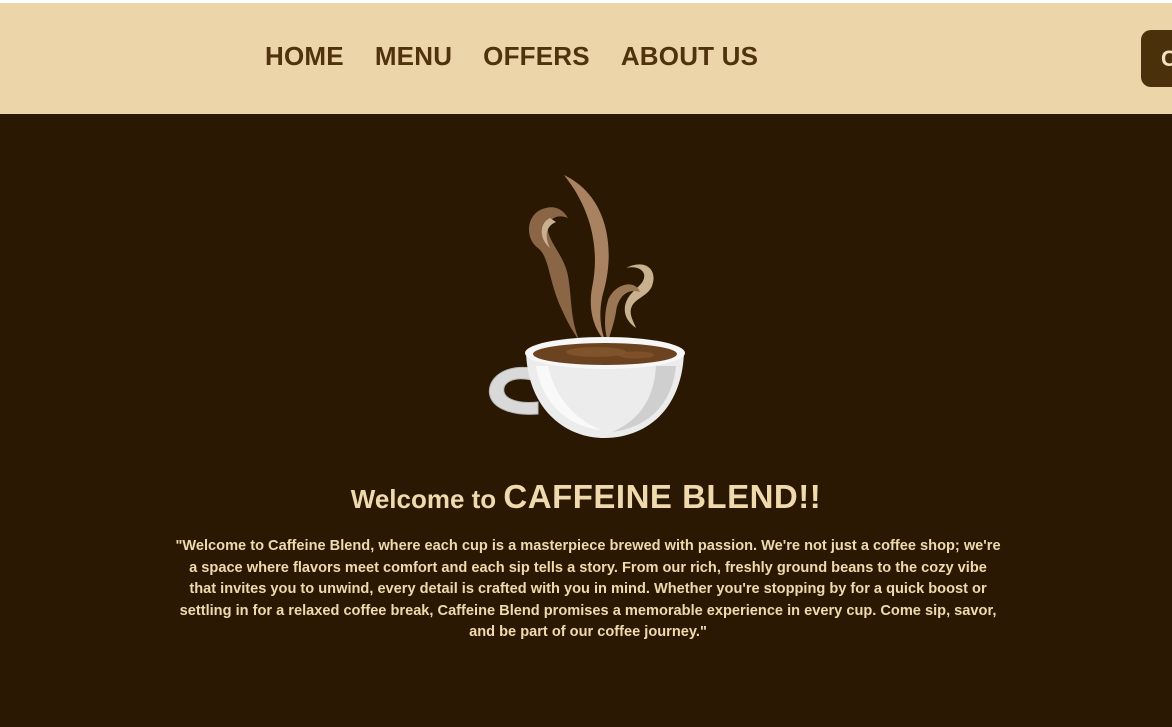 The width and height of the screenshot is (1172, 727). I want to click on nav-about-us-link: ABOUT US, so click(689, 56).